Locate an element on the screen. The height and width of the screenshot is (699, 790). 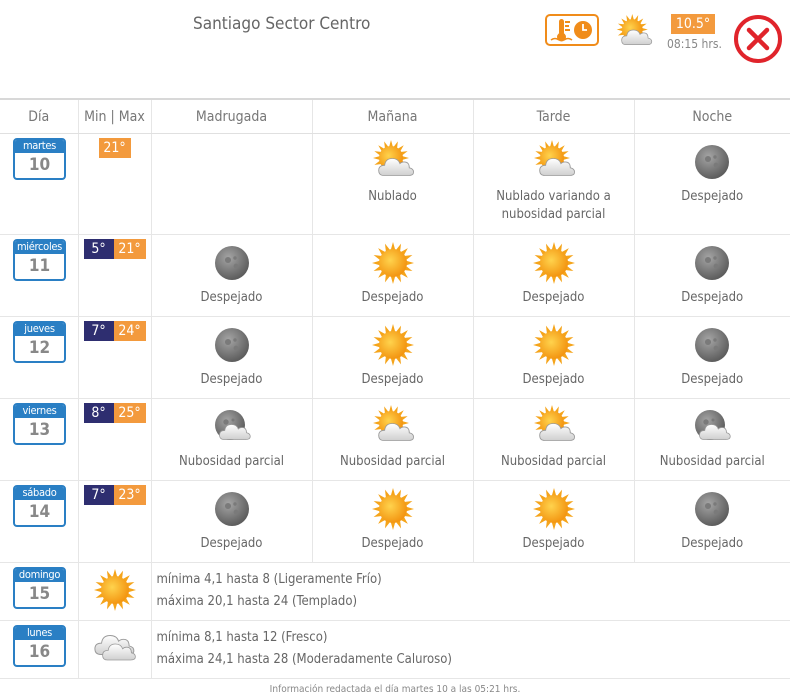
day-number: 13 is located at coordinates (39, 430).